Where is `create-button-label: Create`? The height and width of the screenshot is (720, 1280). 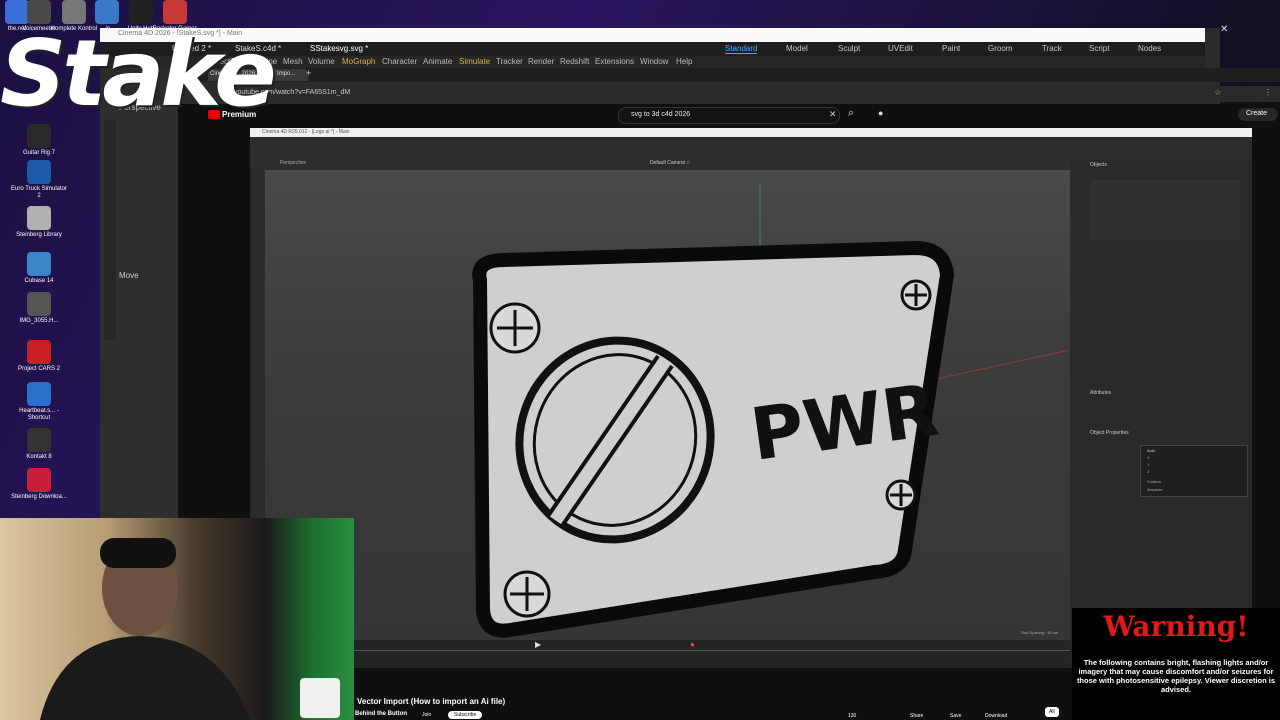 create-button-label: Create is located at coordinates (1257, 113).